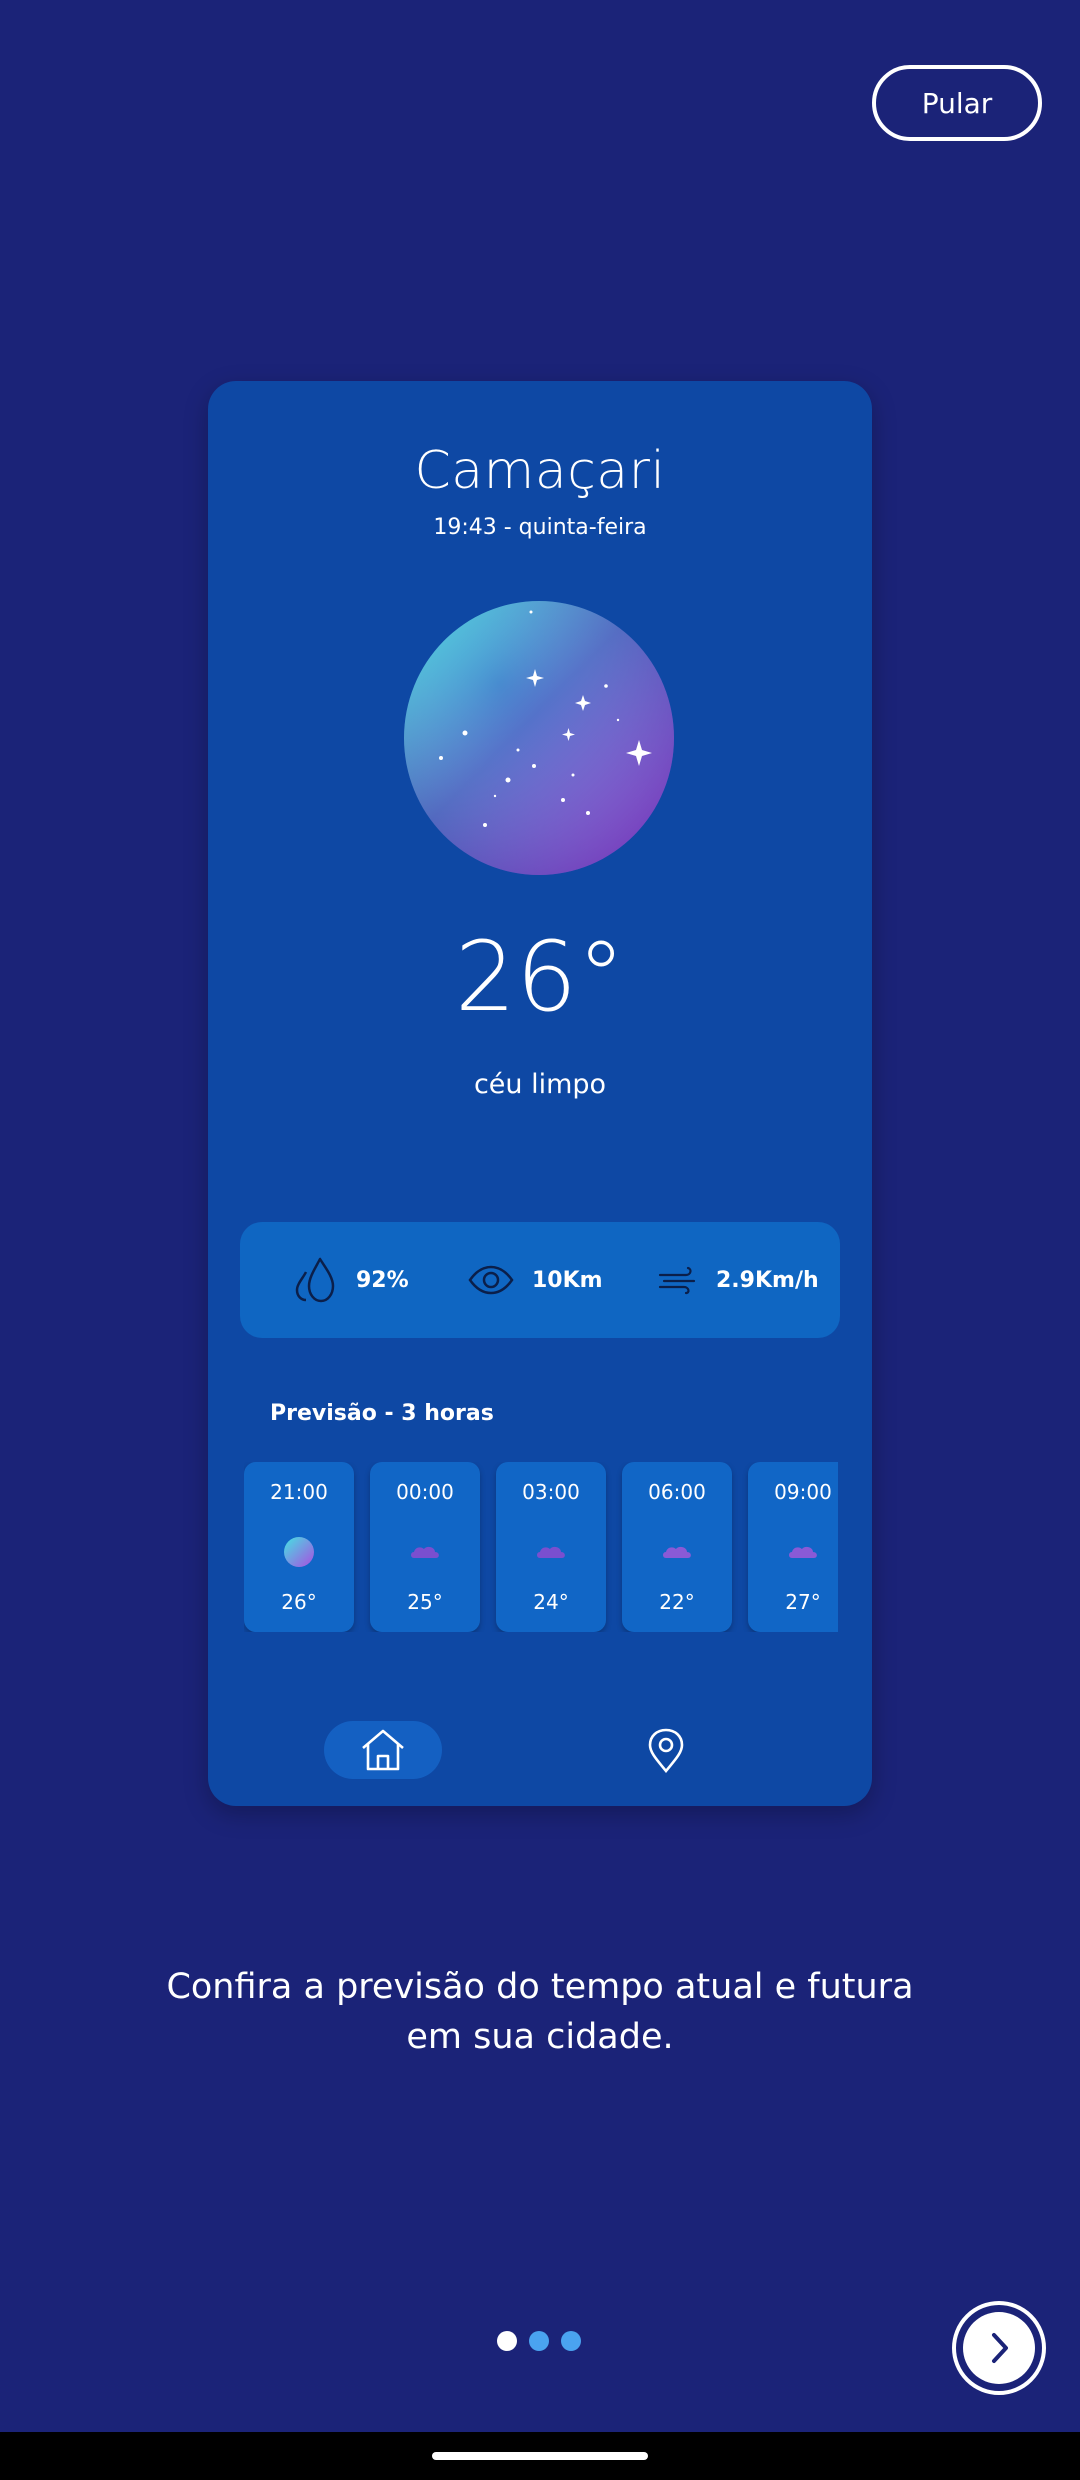 The height and width of the screenshot is (2480, 1080). Describe the element at coordinates (803, 1492) in the screenshot. I see `forecast-time: 09:00` at that location.